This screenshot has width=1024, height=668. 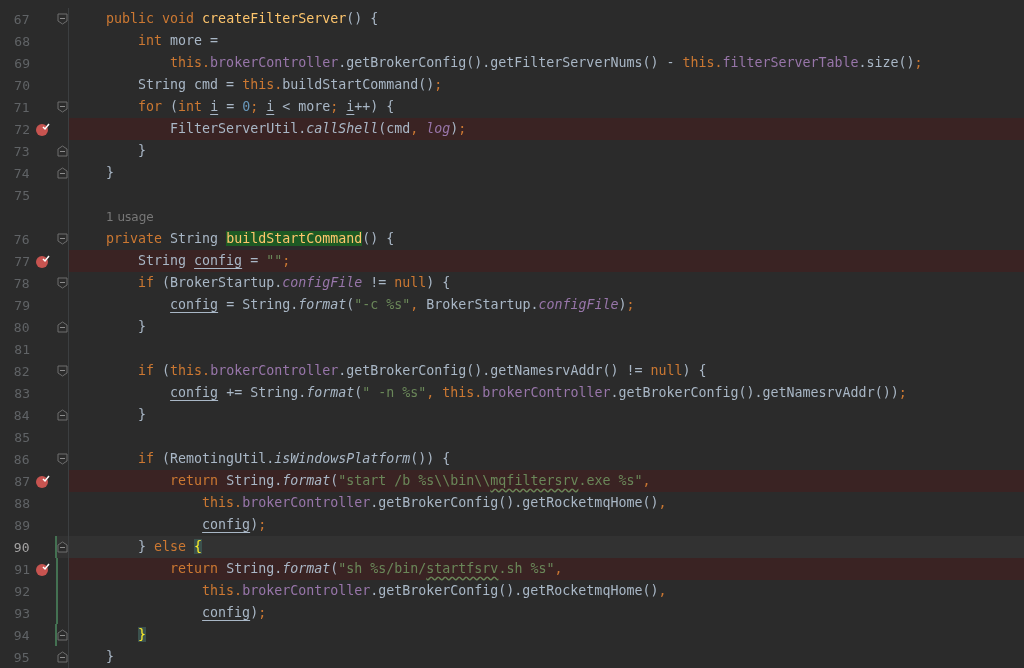 I want to click on code-line: if (RemotingUtil.isWindowsPlatform()) {, so click(x=294, y=459).